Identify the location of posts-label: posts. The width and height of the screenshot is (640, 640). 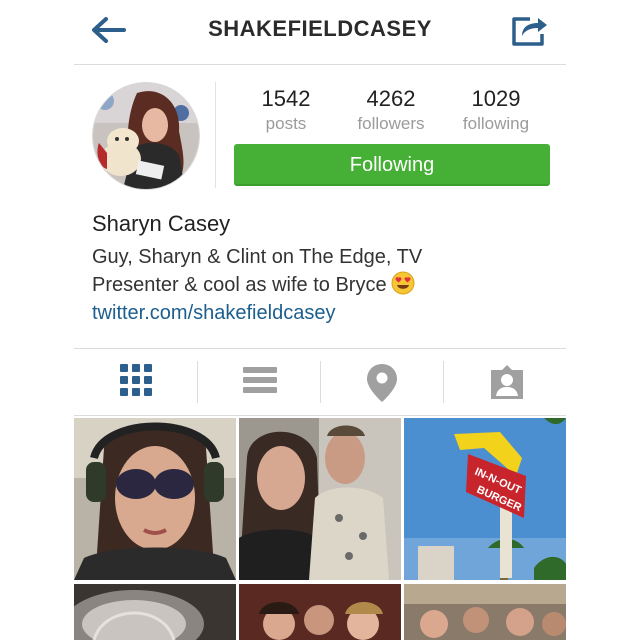
(286, 123).